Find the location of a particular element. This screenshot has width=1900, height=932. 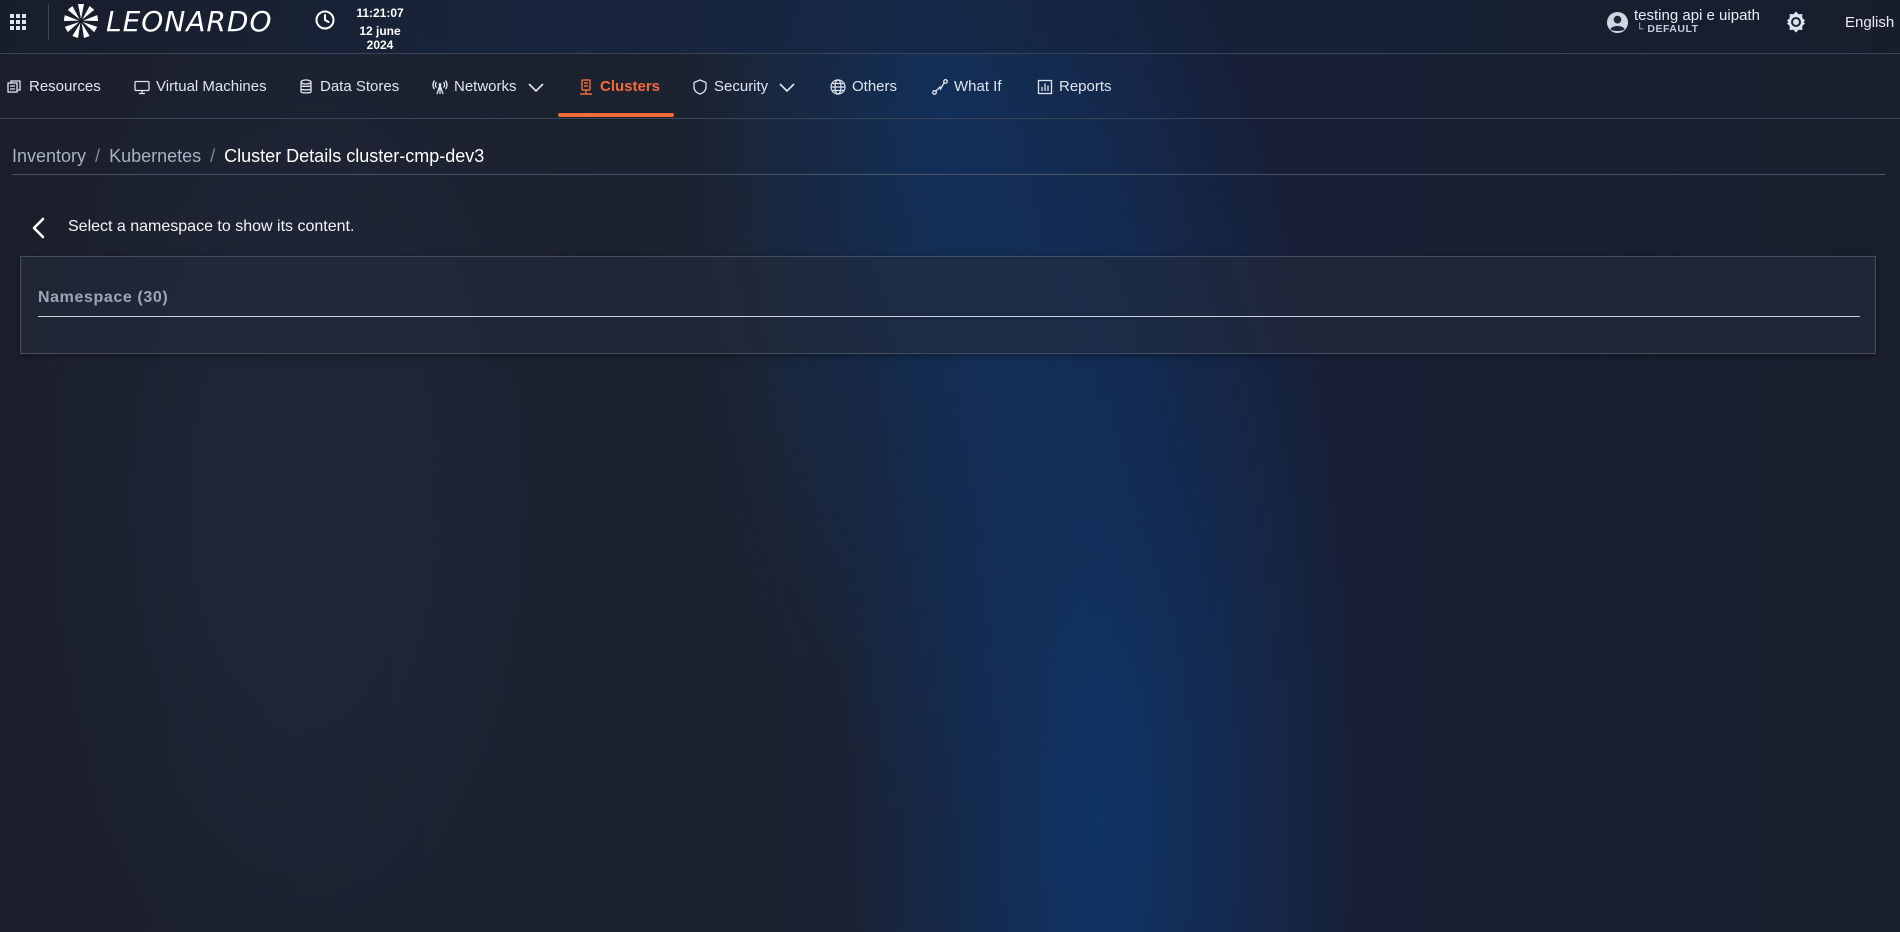

nav-item-others: Others is located at coordinates (863, 86).